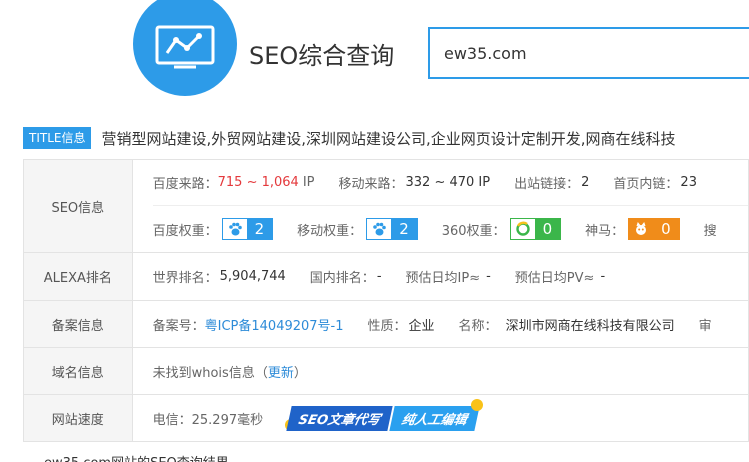 The height and width of the screenshot is (462, 749). What do you see at coordinates (580, 53) in the screenshot?
I see `search-input` at bounding box center [580, 53].